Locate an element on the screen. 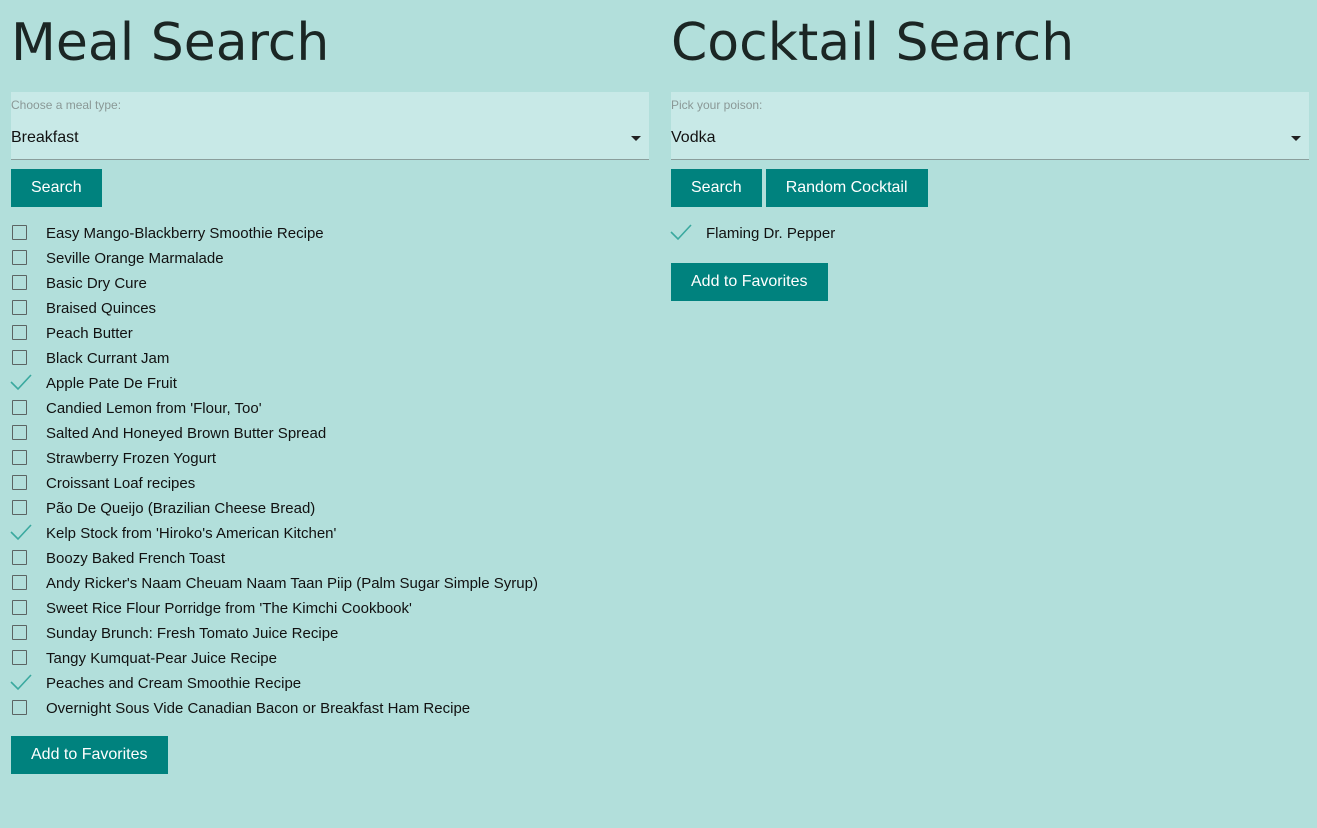 This screenshot has width=1317, height=828. cocktail-spirit-select-value: Vodka is located at coordinates (693, 137).